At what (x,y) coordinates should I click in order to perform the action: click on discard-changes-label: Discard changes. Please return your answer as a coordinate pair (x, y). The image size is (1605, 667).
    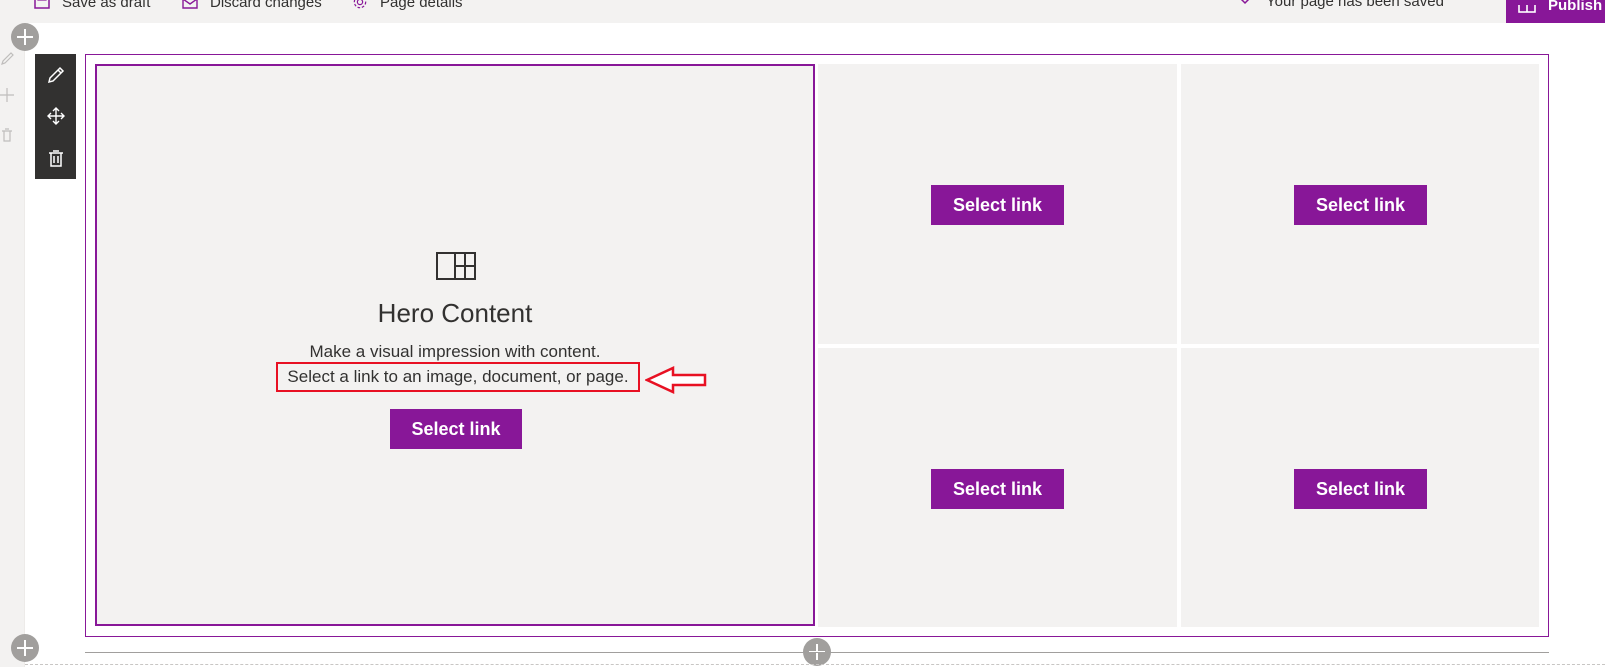
    Looking at the image, I should click on (266, 5).